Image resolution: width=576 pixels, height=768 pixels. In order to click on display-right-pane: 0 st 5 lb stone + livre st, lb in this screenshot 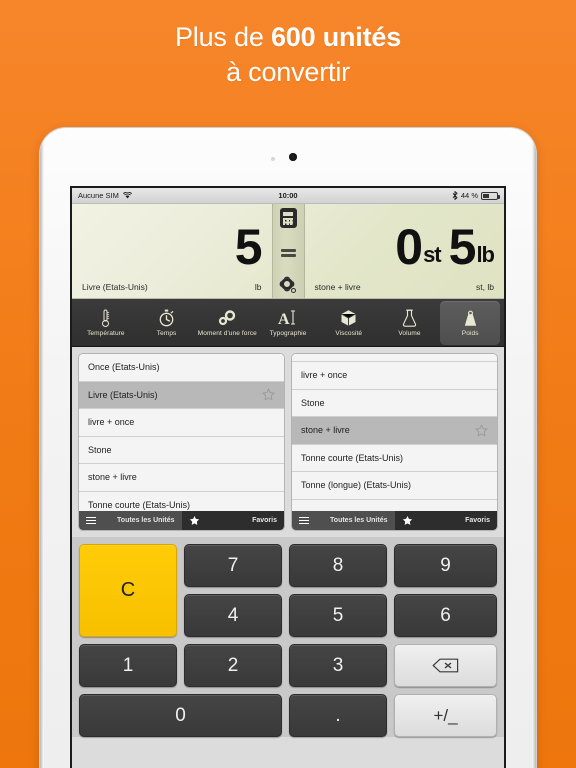, I will do `click(405, 251)`.